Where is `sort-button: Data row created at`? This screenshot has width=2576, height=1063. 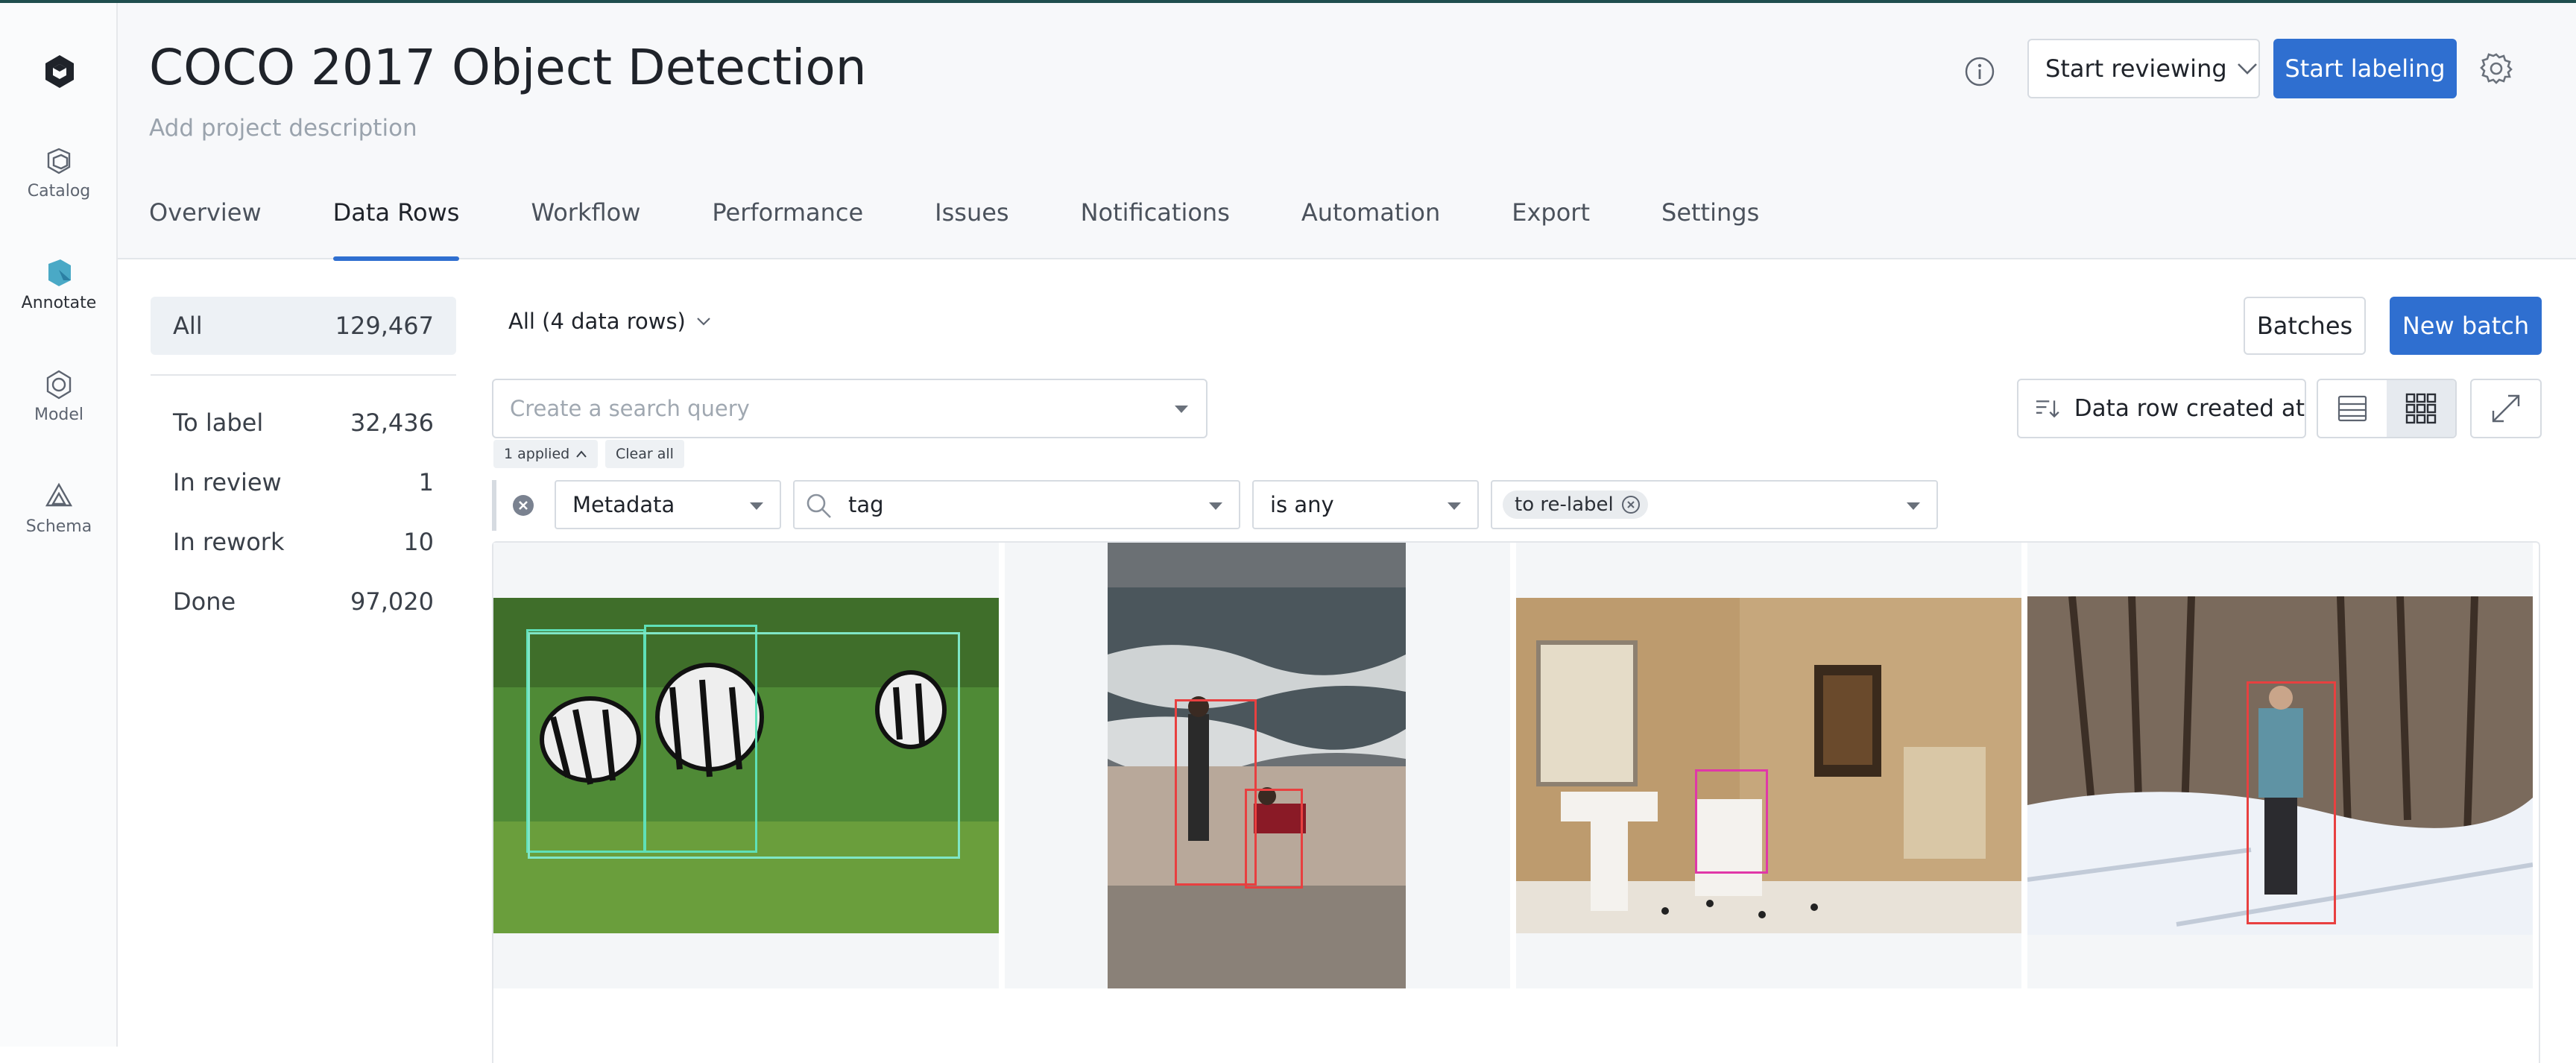 sort-button: Data row created at is located at coordinates (2161, 408).